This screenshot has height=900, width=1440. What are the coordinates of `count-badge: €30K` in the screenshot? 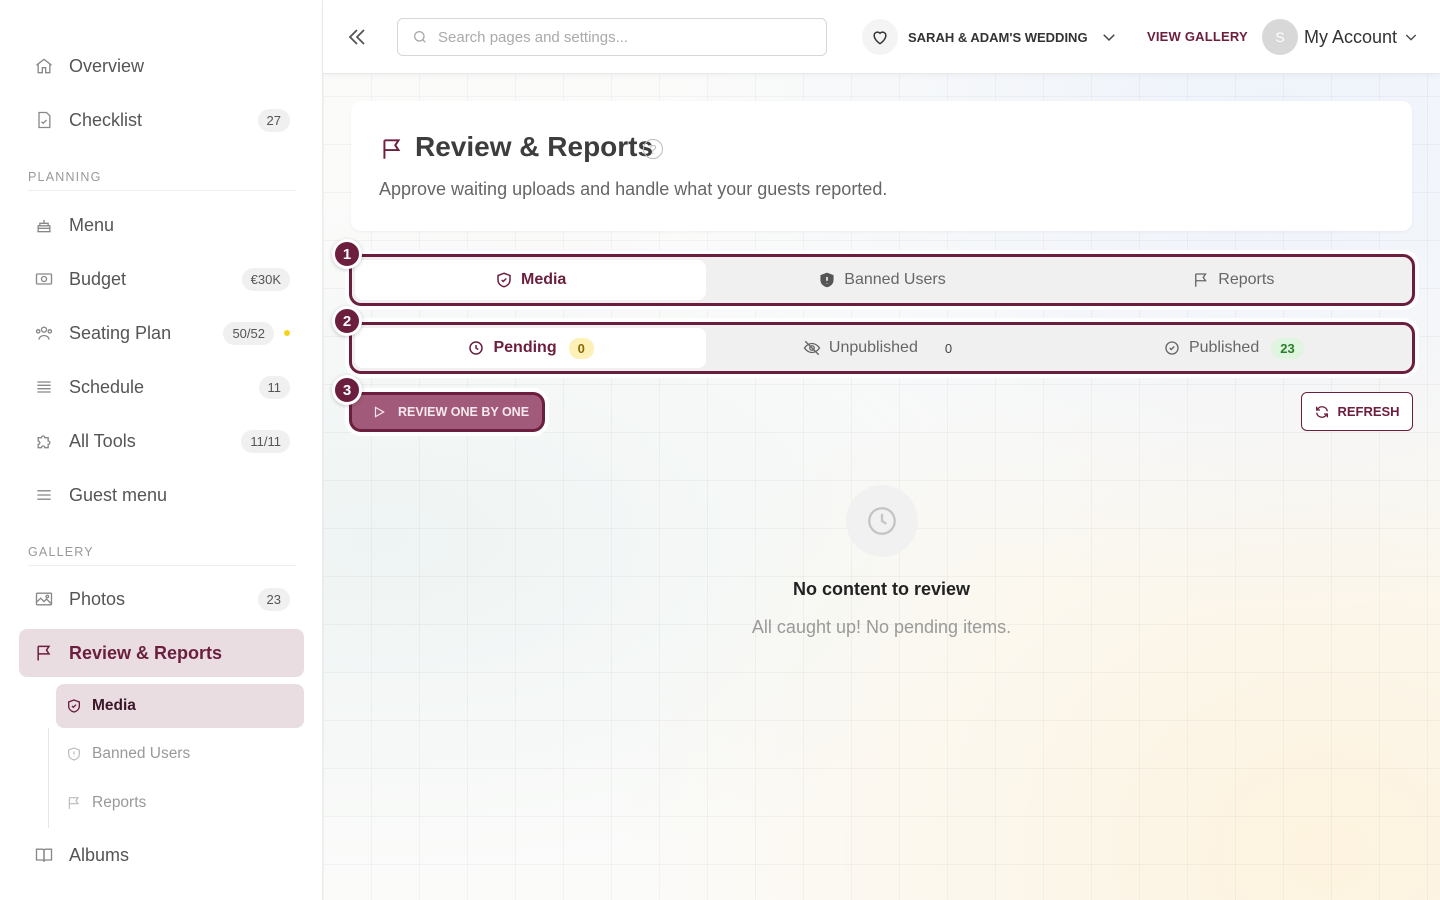 It's located at (265, 279).